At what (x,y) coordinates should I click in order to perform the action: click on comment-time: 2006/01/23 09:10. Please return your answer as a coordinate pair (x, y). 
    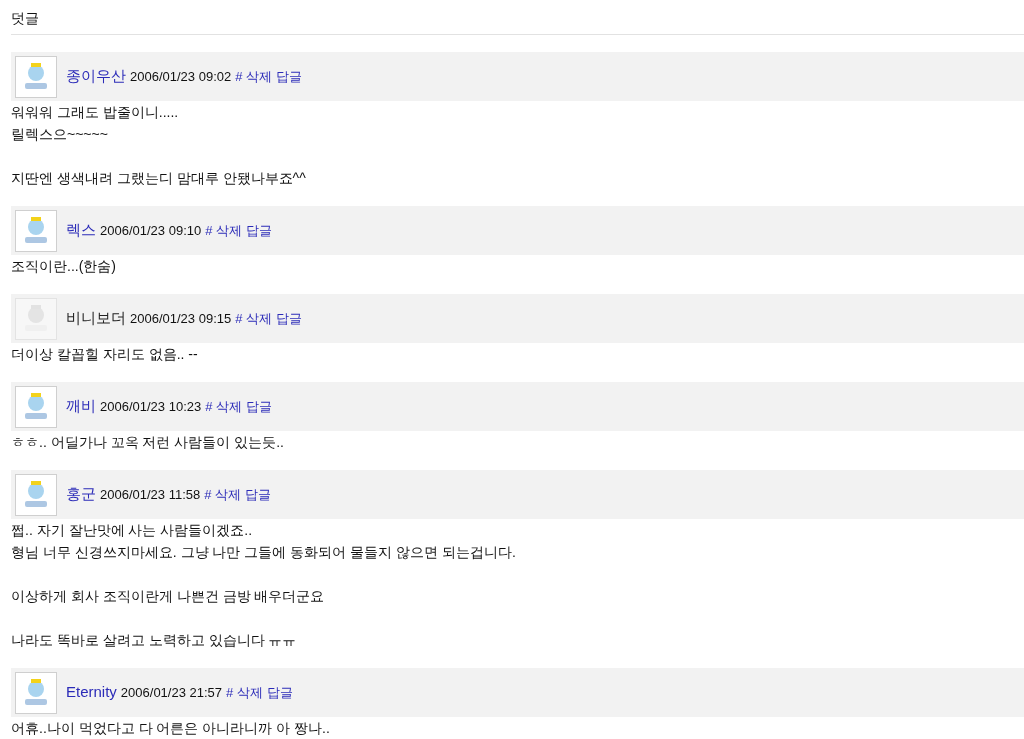
    Looking at the image, I should click on (151, 230).